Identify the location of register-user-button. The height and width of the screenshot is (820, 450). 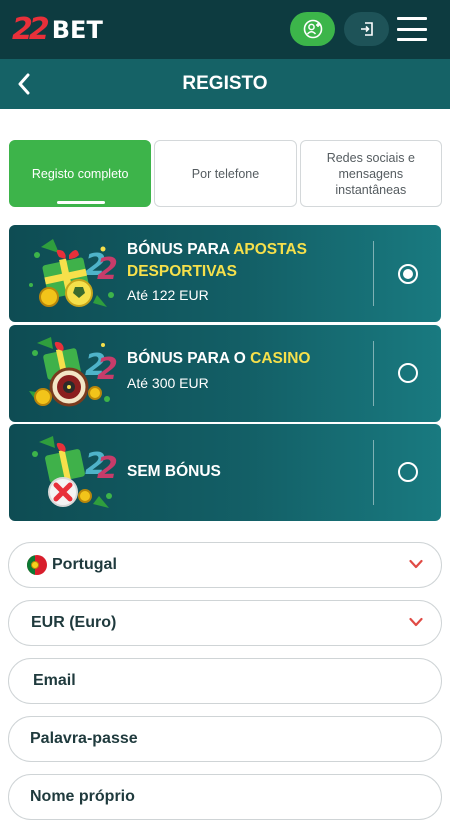
(312, 29).